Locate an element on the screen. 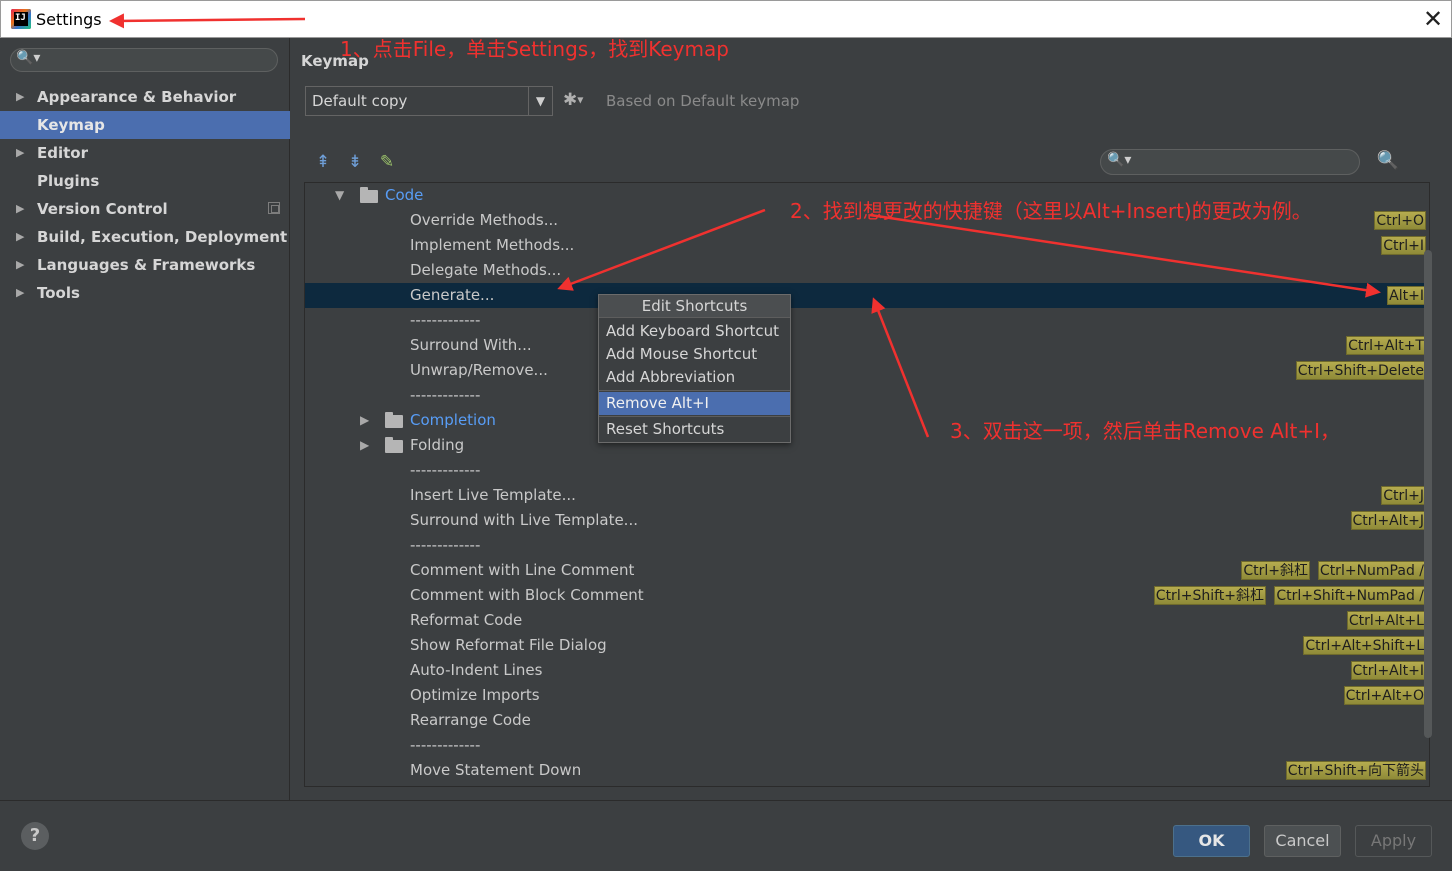 This screenshot has width=1452, height=871. app-icon-letters: IJ is located at coordinates (21, 19).